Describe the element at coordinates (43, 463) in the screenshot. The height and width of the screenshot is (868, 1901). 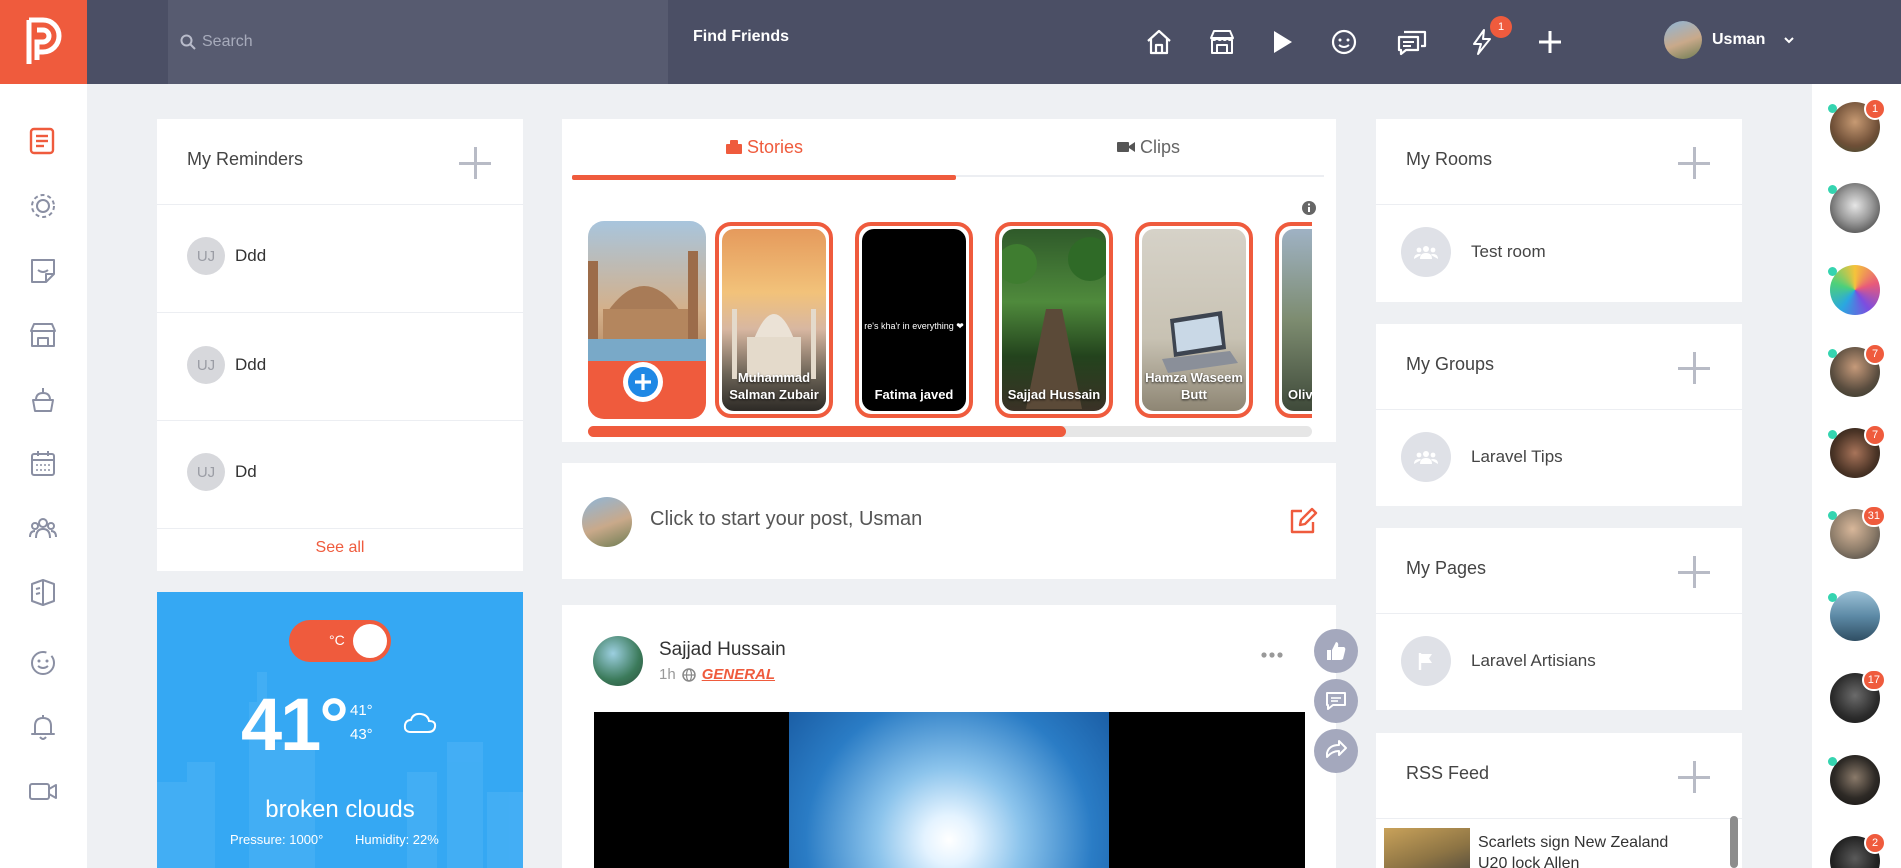
I see `calendar-icon` at that location.